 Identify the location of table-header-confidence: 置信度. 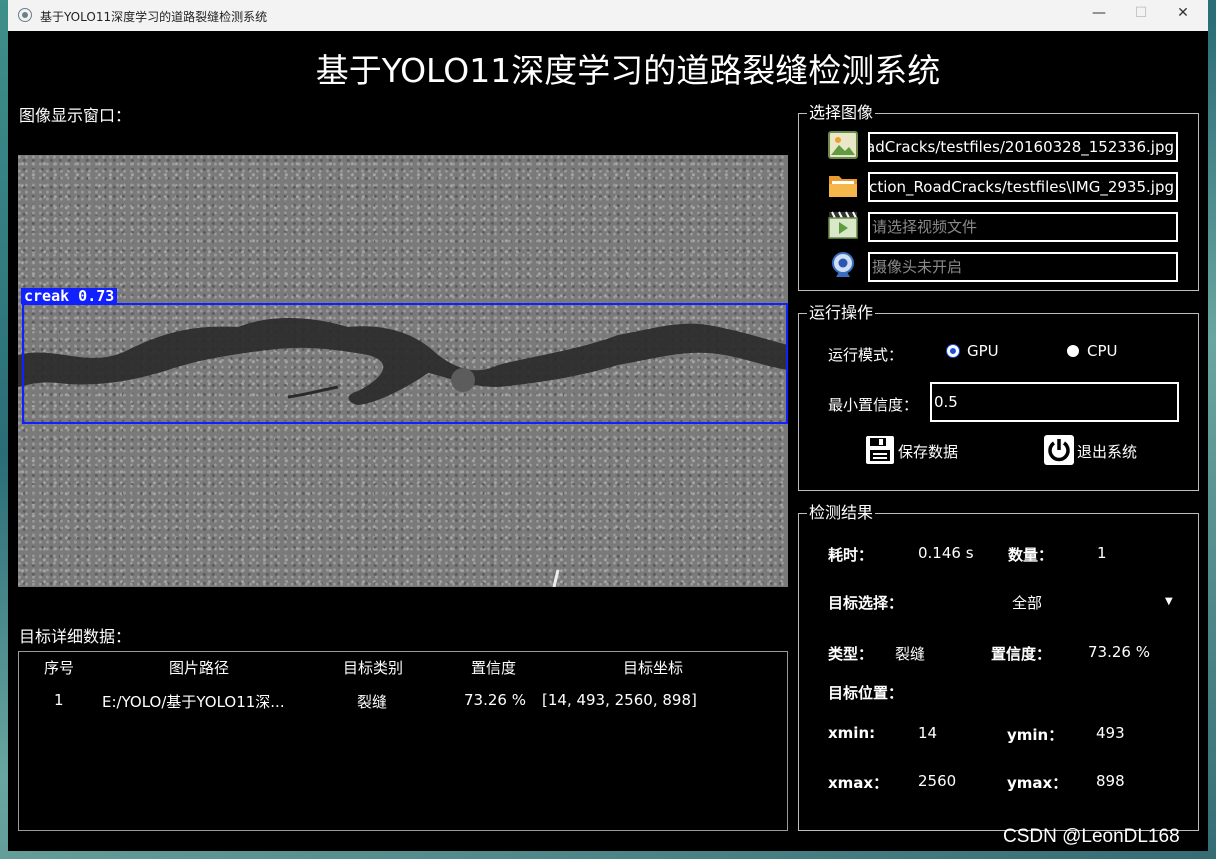
(494, 668).